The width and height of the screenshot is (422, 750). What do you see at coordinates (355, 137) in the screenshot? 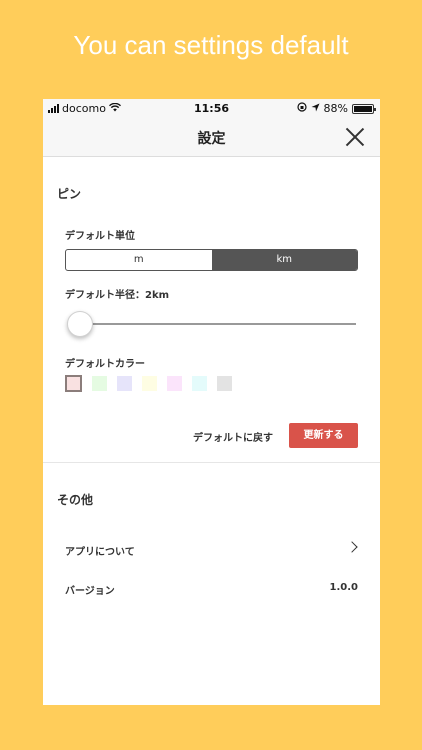
I see `close-icon` at bounding box center [355, 137].